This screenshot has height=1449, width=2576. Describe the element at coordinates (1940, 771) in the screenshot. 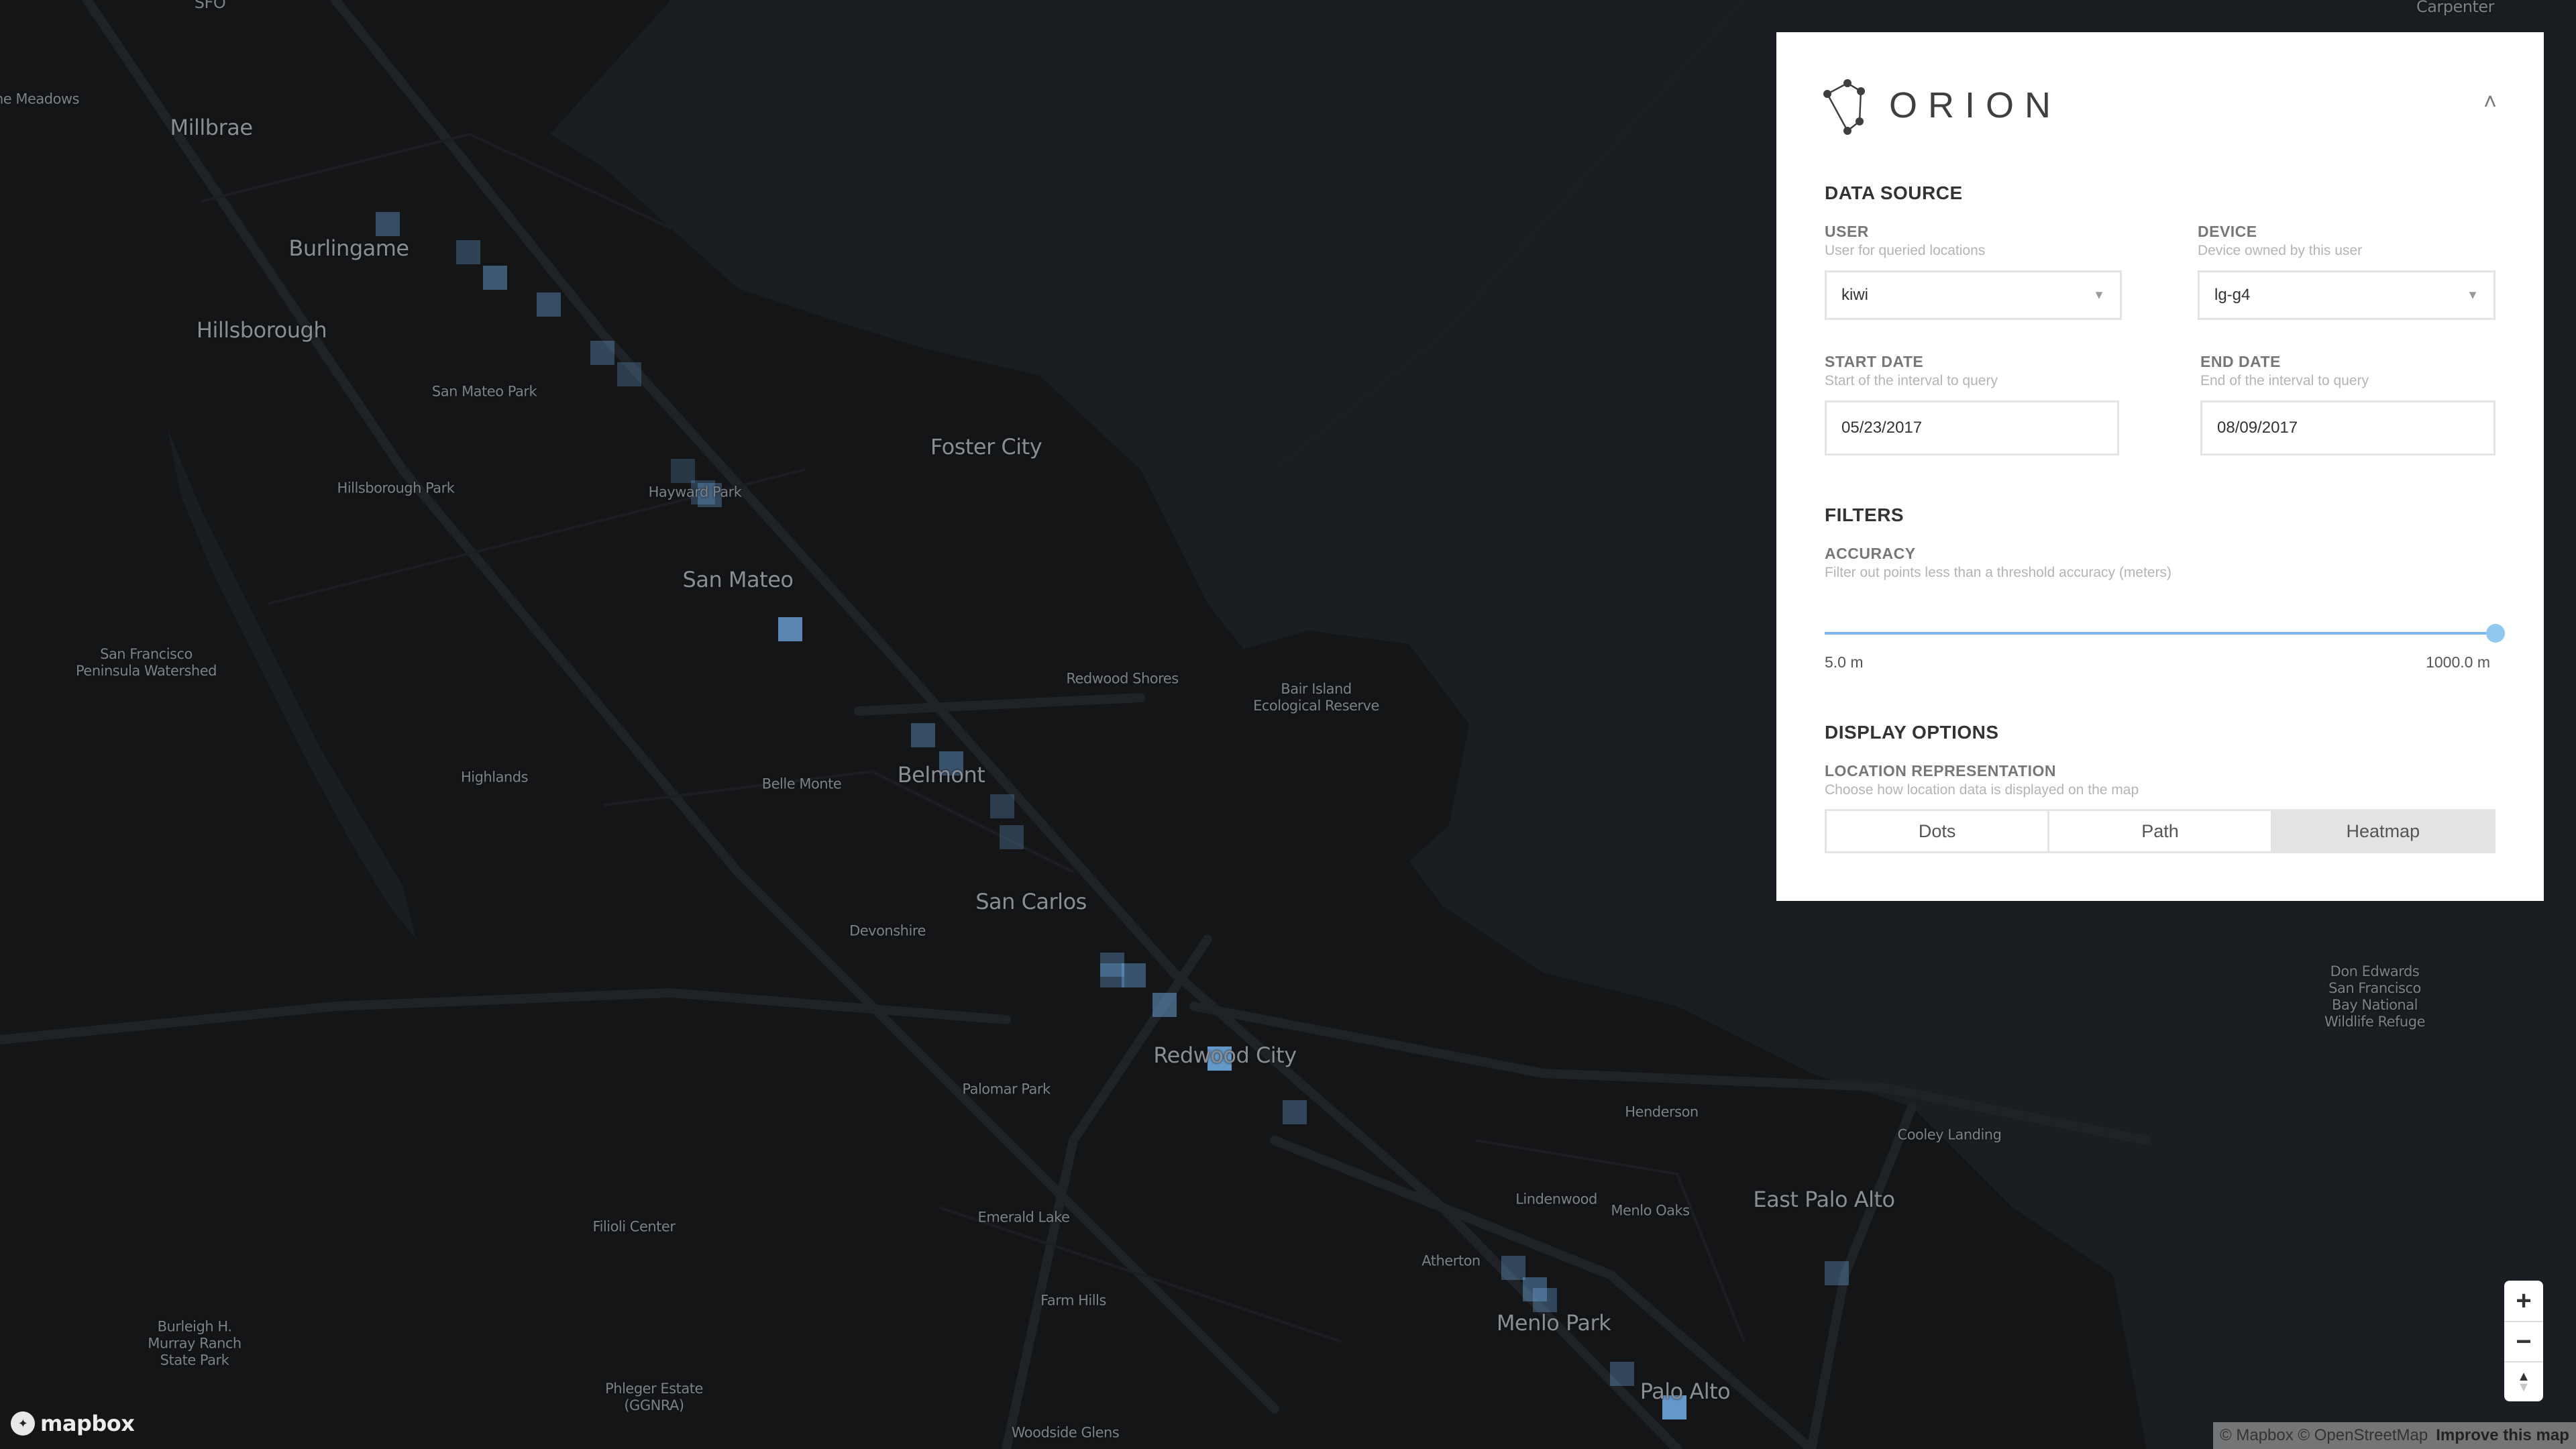

I see `location-representation-label: LOCATION REPRESENTATION` at that location.